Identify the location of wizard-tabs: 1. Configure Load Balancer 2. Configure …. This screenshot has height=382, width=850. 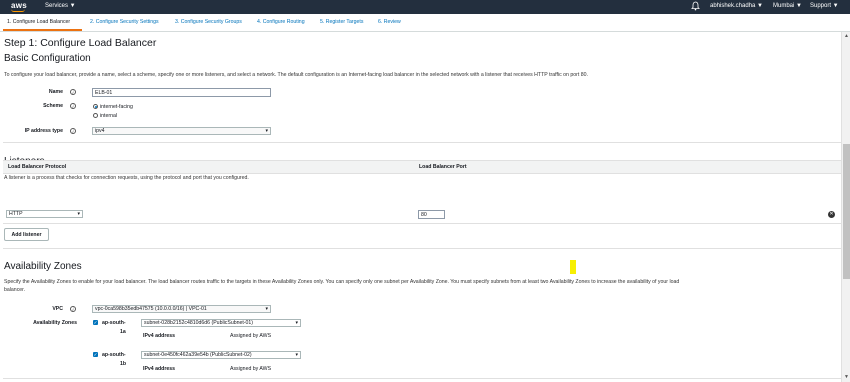
(425, 23).